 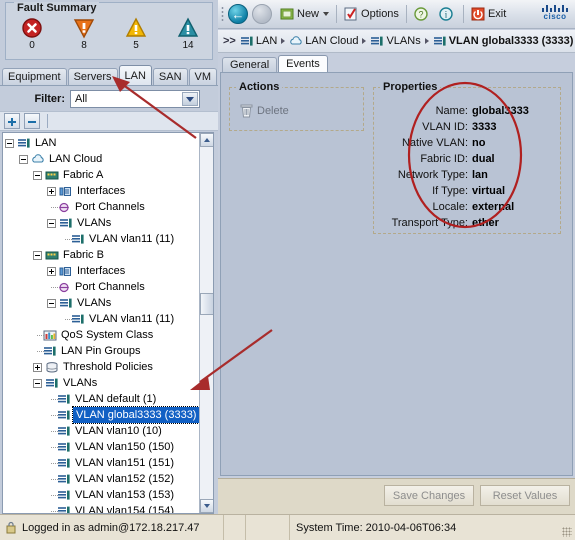 I want to click on tree-node: Fabric B, so click(x=103, y=255).